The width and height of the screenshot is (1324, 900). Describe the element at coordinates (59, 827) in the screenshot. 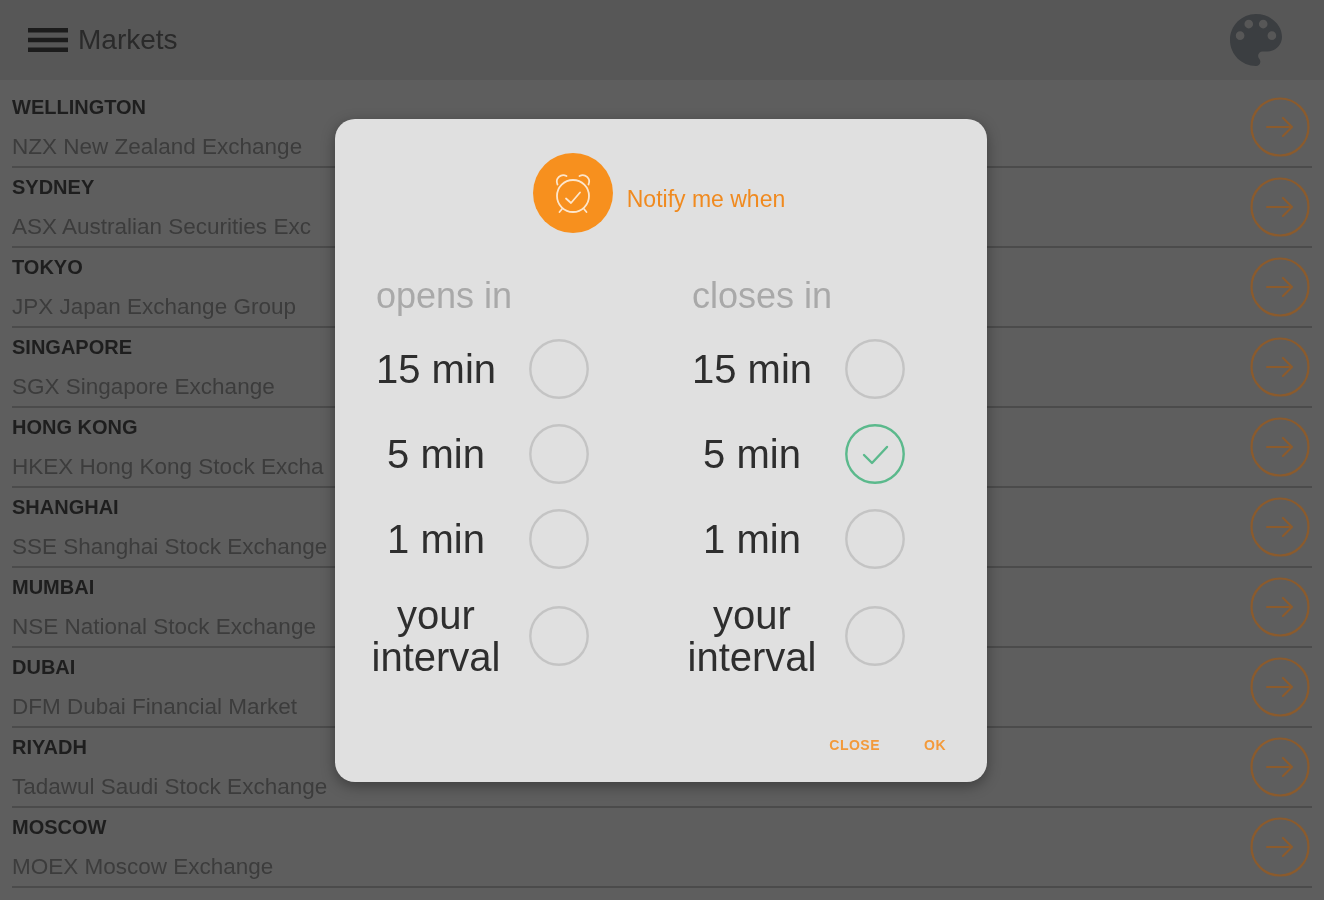

I see `city-name: MOSCOW` at that location.